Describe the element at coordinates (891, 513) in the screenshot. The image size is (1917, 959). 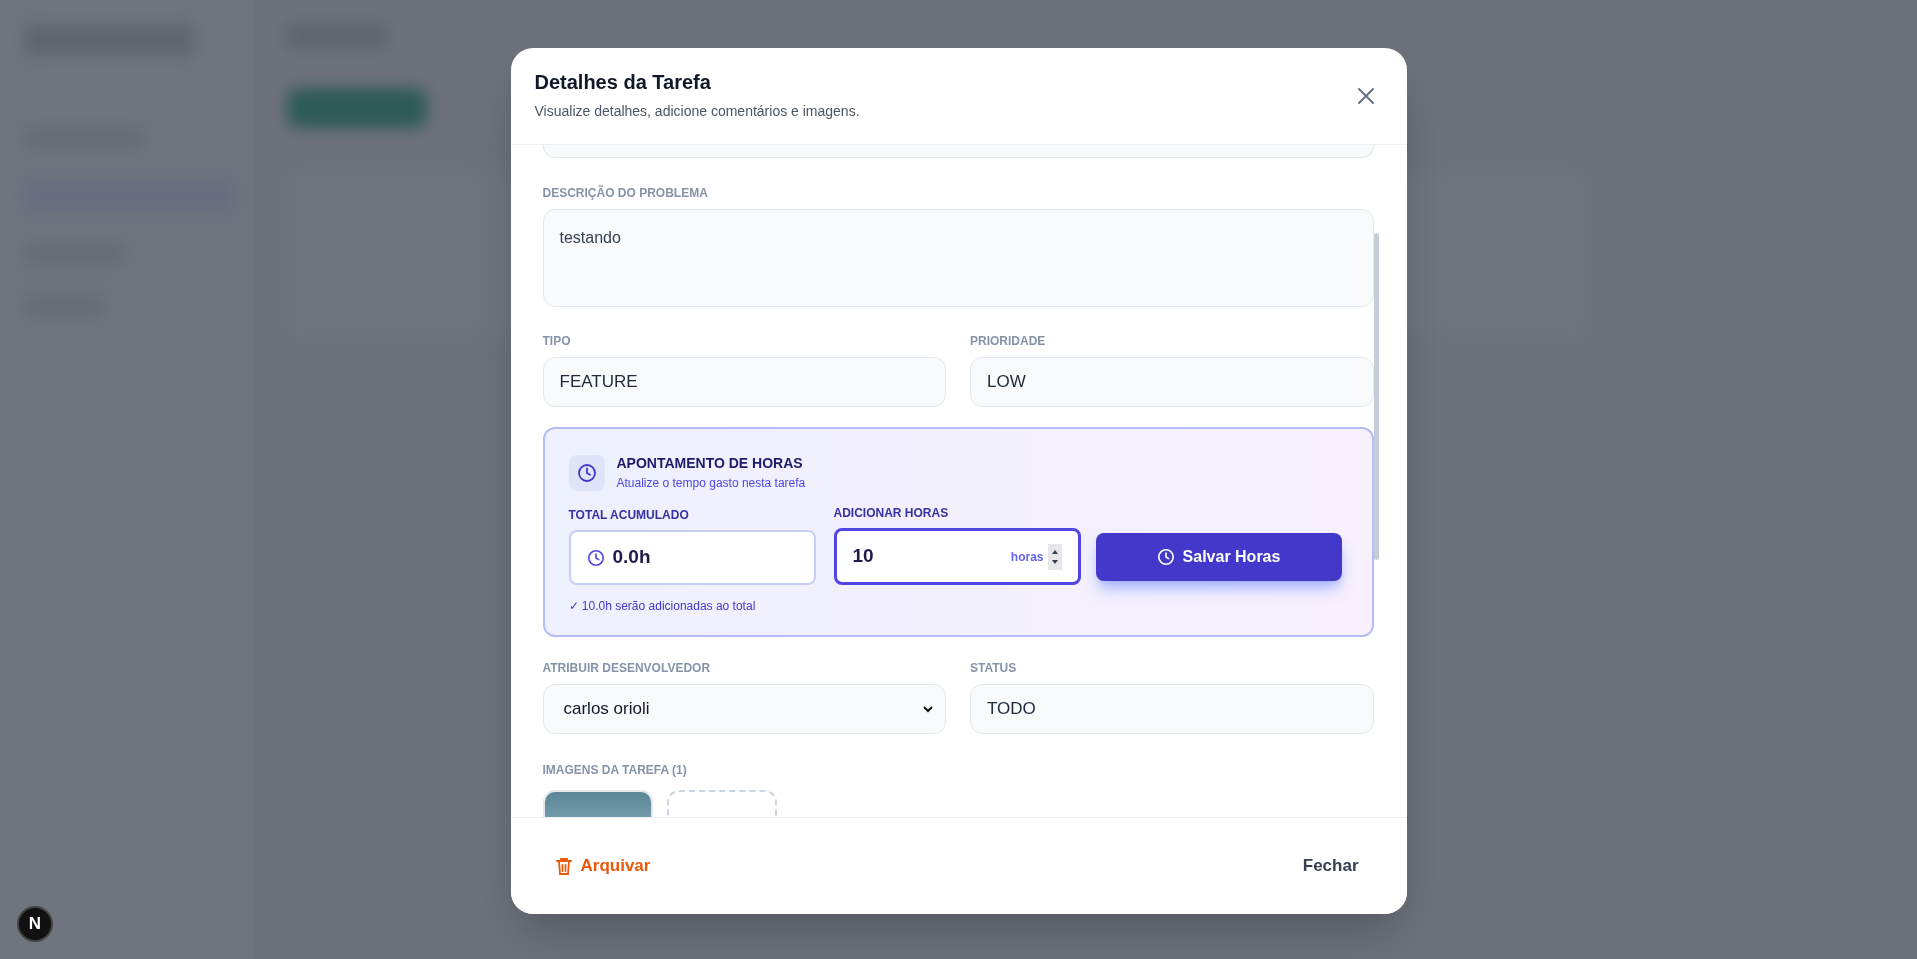
I see `field-label: ADICIONAR HORAS` at that location.